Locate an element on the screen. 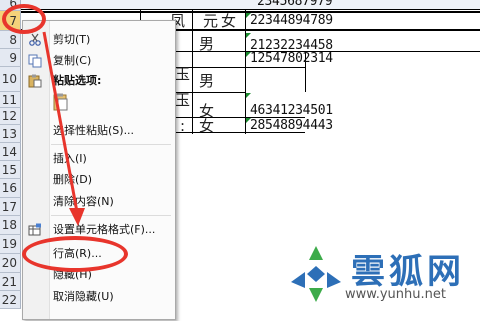  row-header-11: 11 is located at coordinates (10, 100).